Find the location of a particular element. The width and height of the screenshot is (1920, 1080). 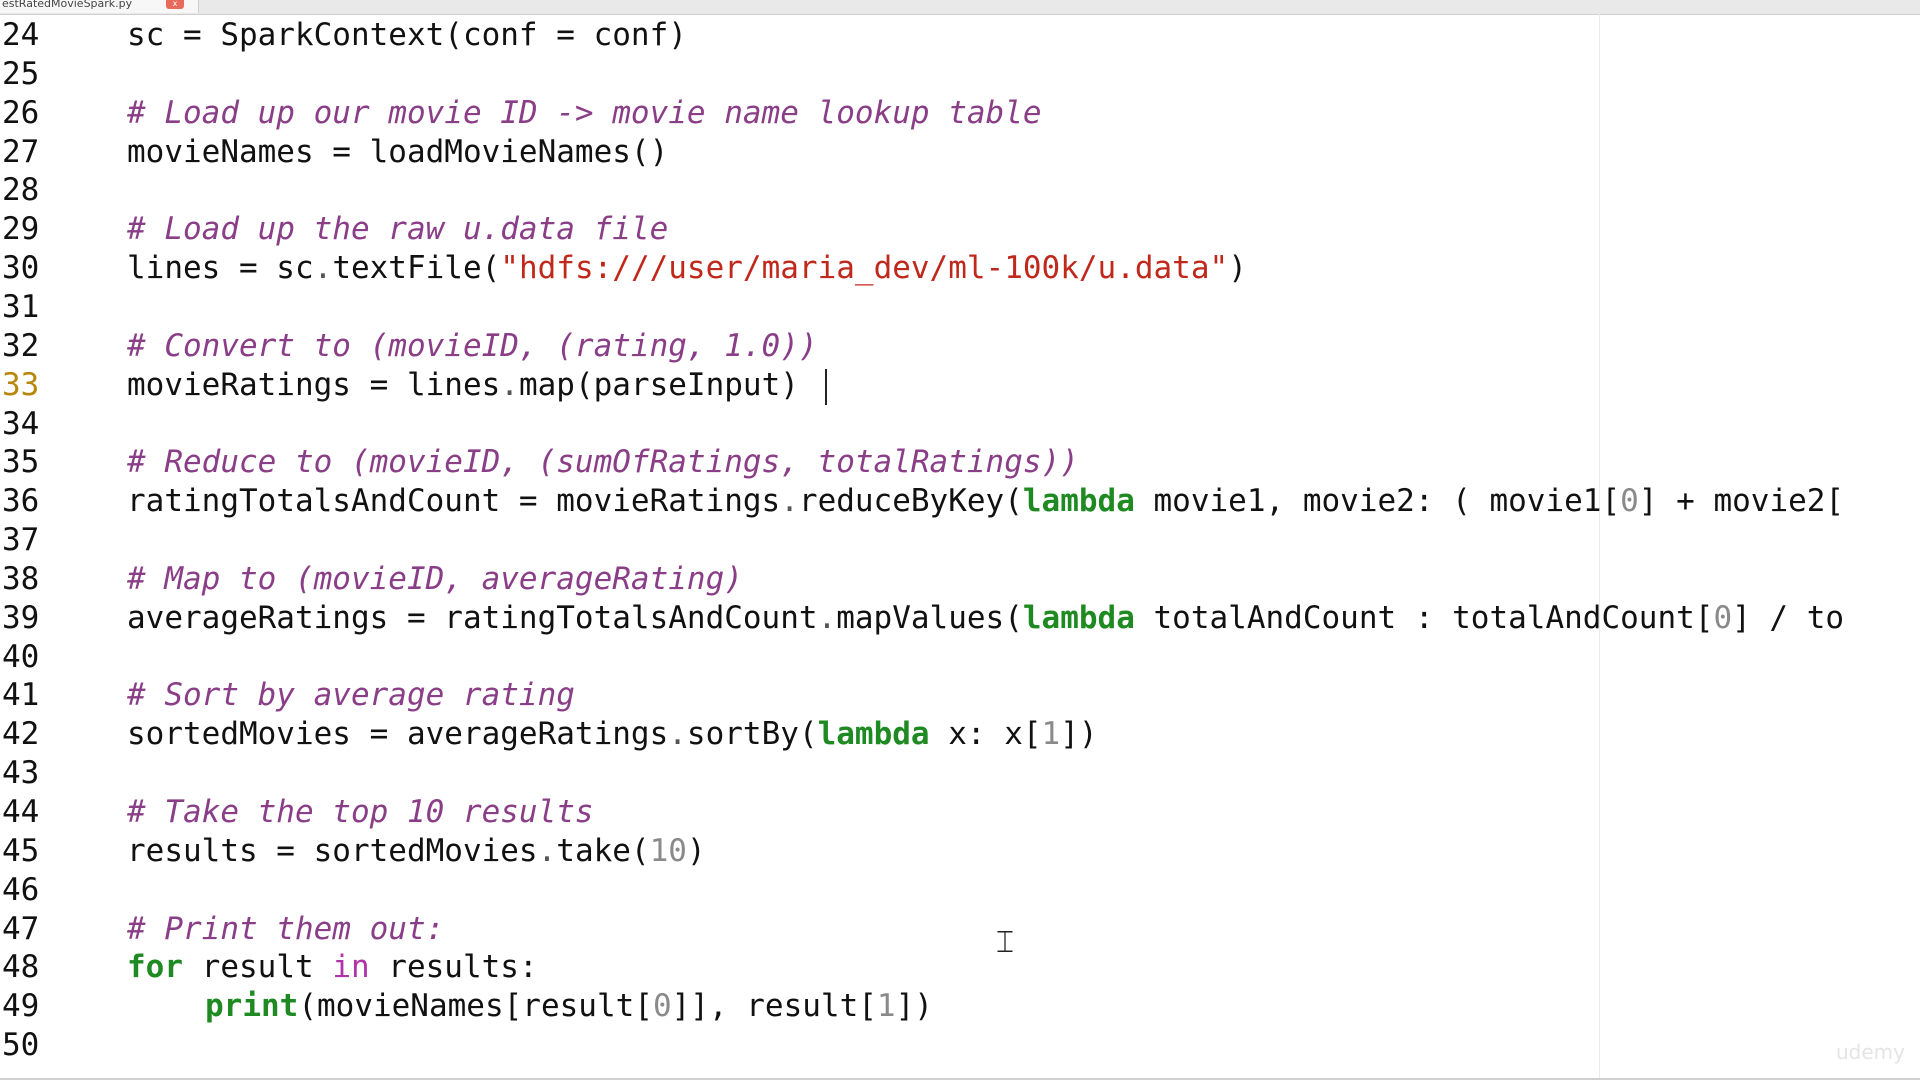

code-token: # Load up the raw u.data file is located at coordinates (398, 229).